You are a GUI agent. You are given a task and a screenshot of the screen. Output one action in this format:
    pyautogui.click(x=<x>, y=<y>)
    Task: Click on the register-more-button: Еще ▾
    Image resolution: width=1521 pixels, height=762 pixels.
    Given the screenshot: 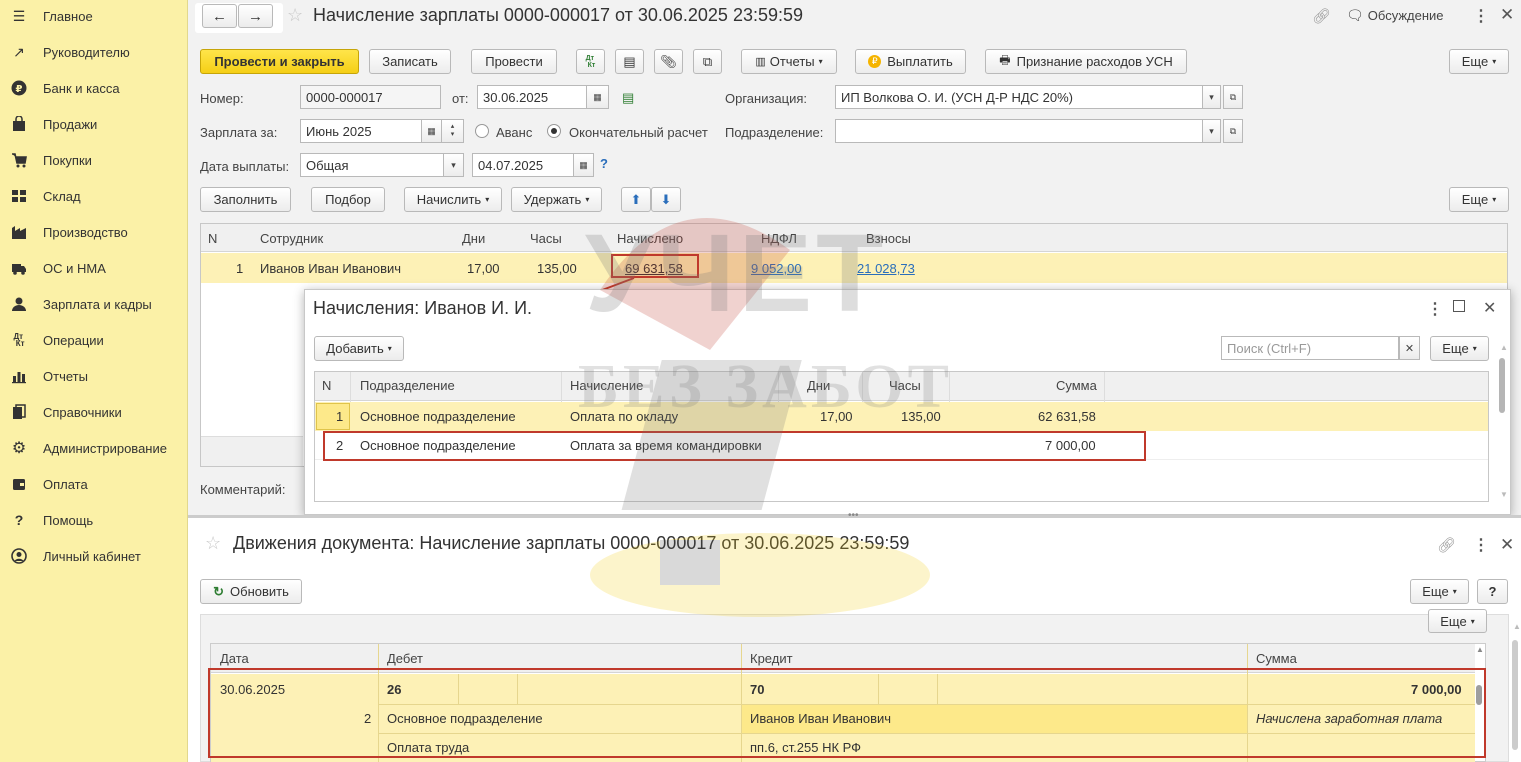 What is the action you would take?
    pyautogui.click(x=1457, y=621)
    